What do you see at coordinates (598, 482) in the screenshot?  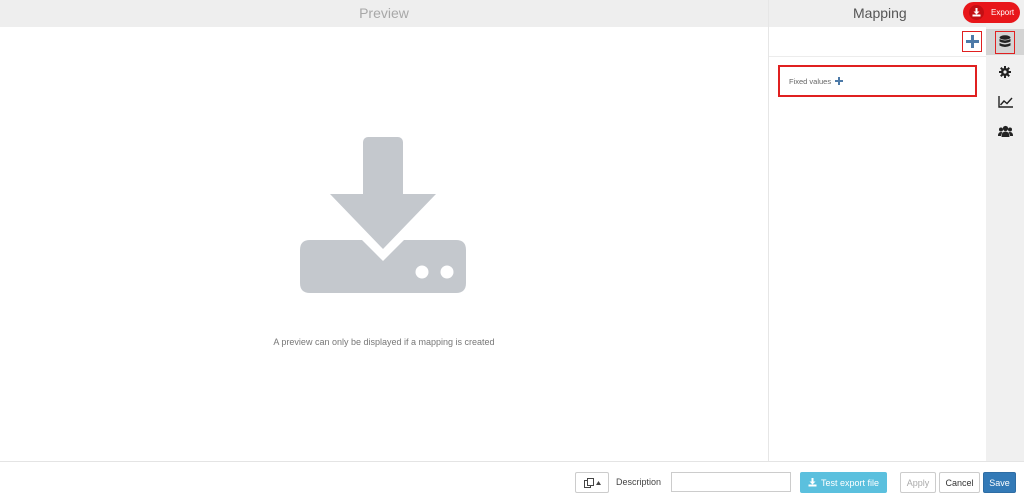 I see `caret-up-icon` at bounding box center [598, 482].